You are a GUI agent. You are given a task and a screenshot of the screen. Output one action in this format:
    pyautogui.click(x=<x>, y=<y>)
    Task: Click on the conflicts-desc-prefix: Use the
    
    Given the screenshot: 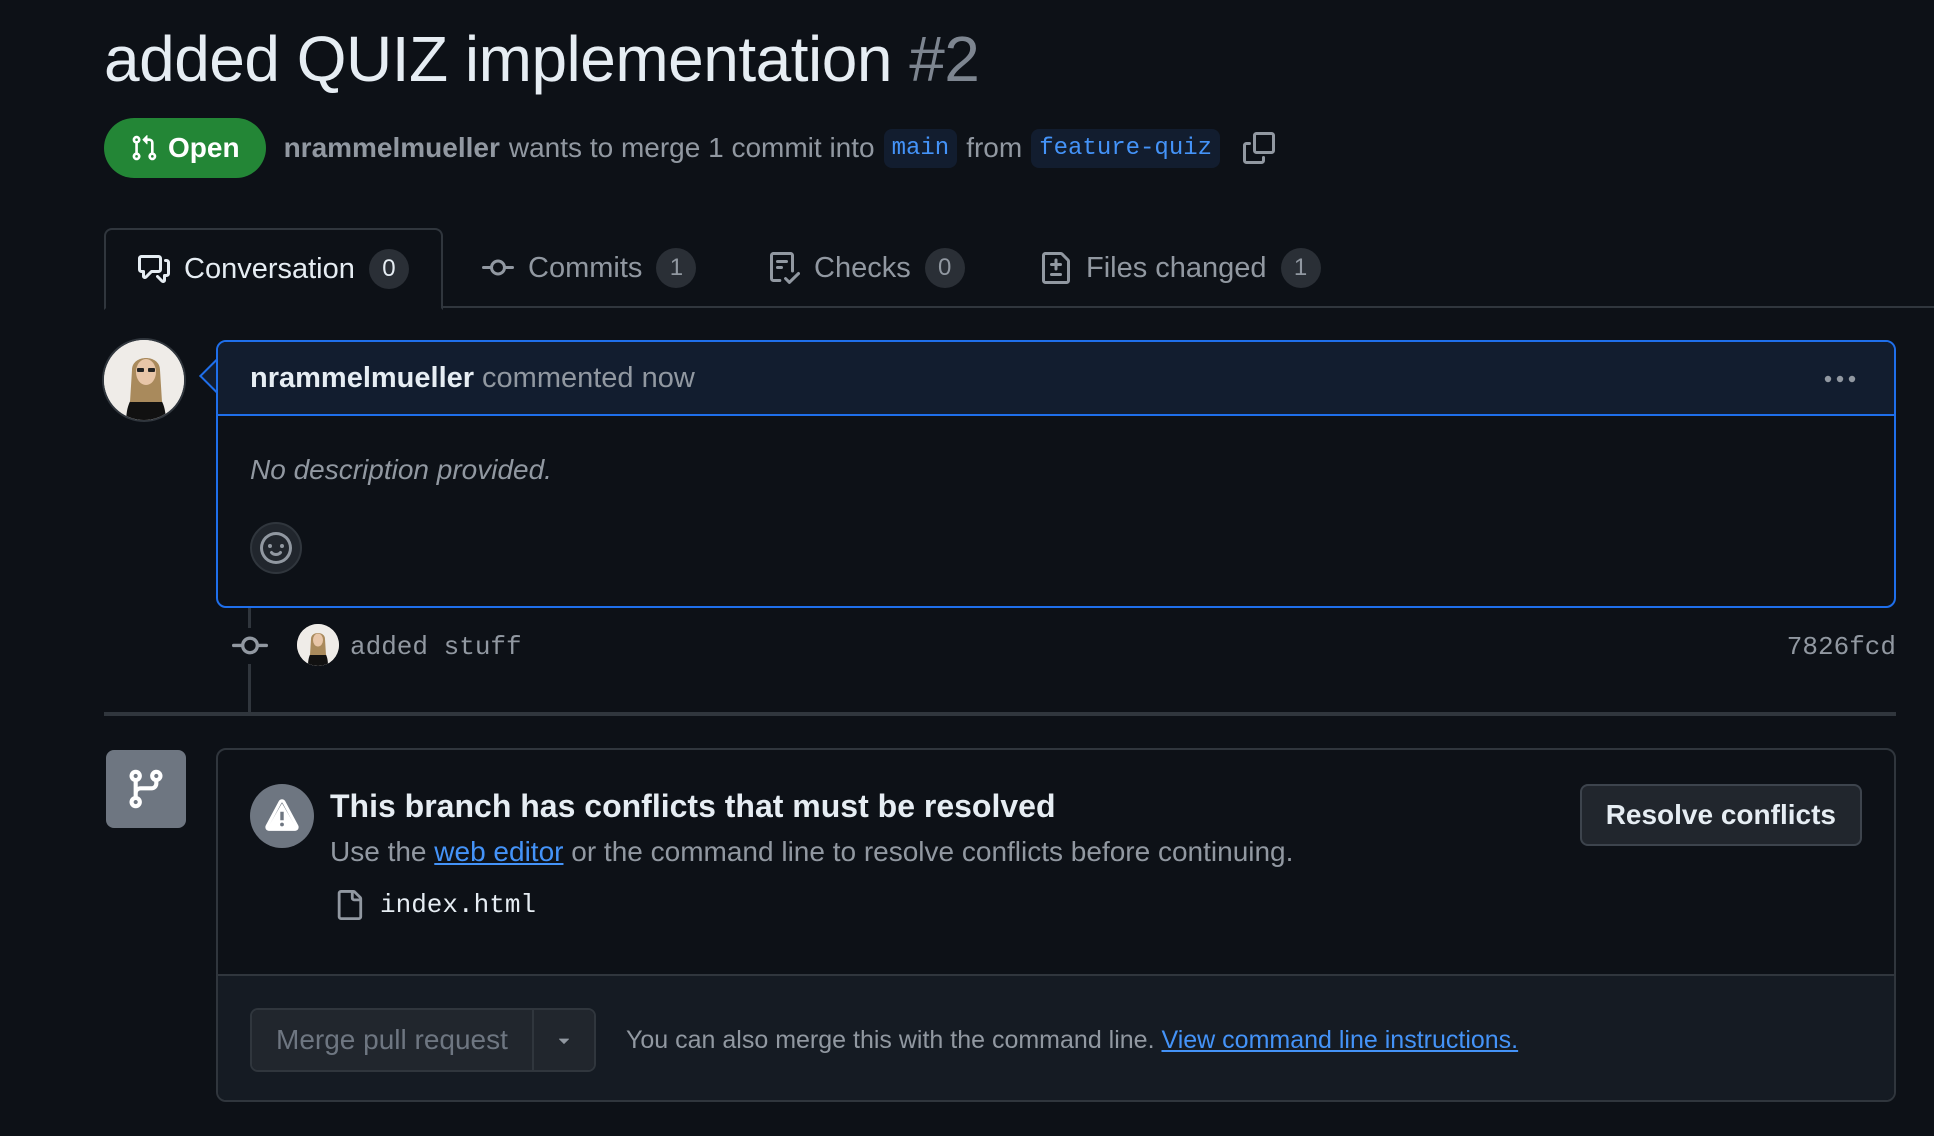 What is the action you would take?
    pyautogui.click(x=378, y=851)
    